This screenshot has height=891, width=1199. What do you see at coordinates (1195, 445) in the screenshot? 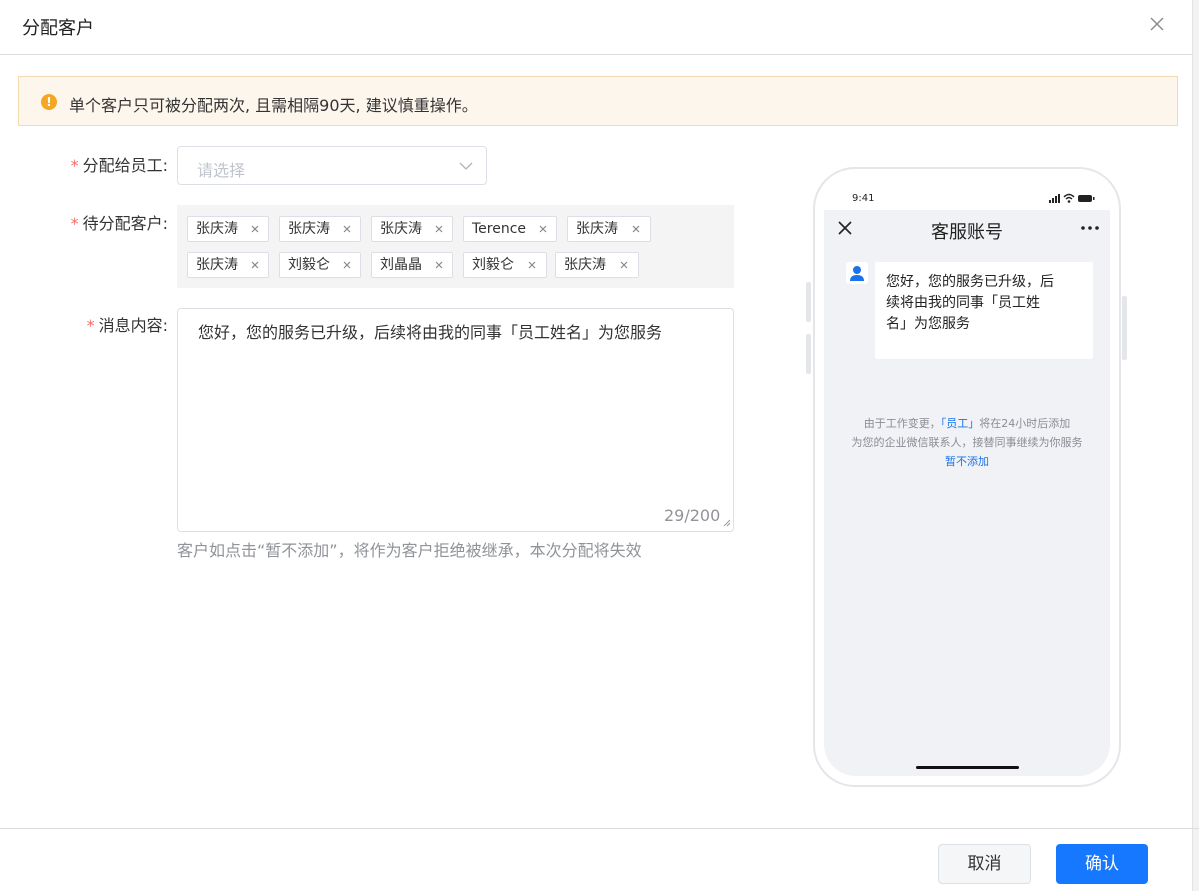
I see `scrollbar` at bounding box center [1195, 445].